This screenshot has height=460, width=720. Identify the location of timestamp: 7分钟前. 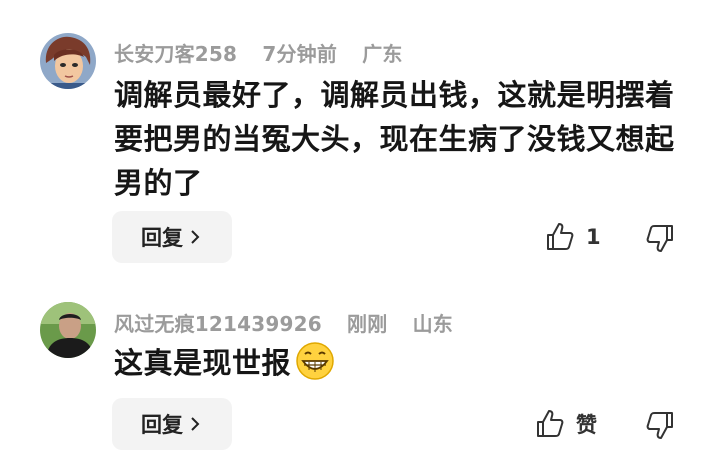
(300, 54).